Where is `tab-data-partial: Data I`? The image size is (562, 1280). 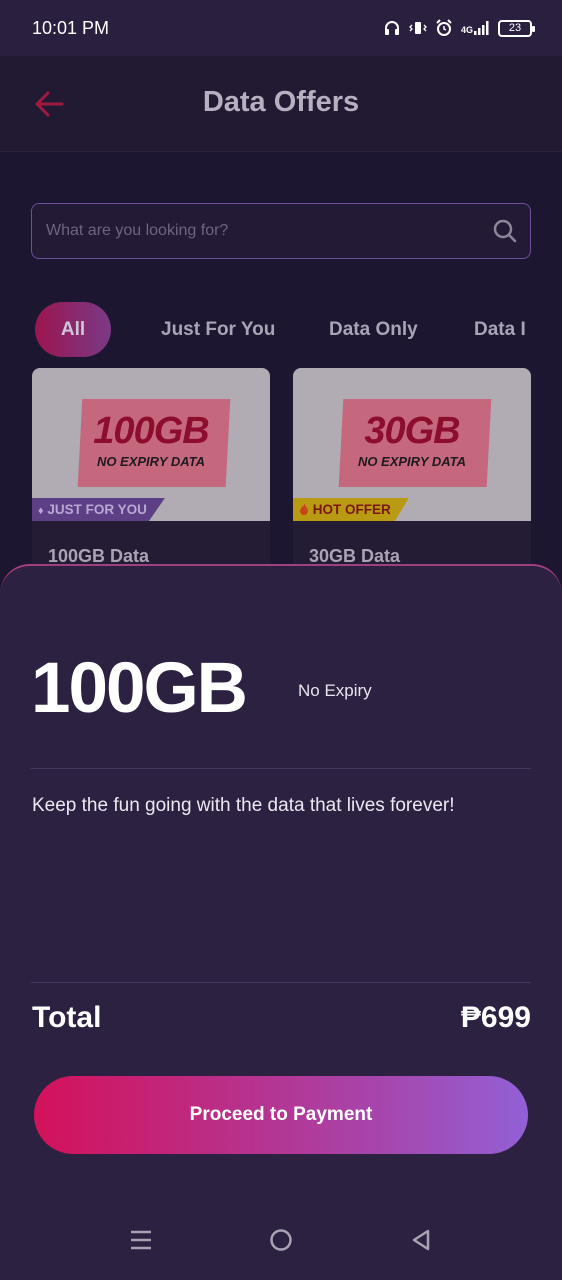
tab-data-partial: Data I is located at coordinates (500, 329).